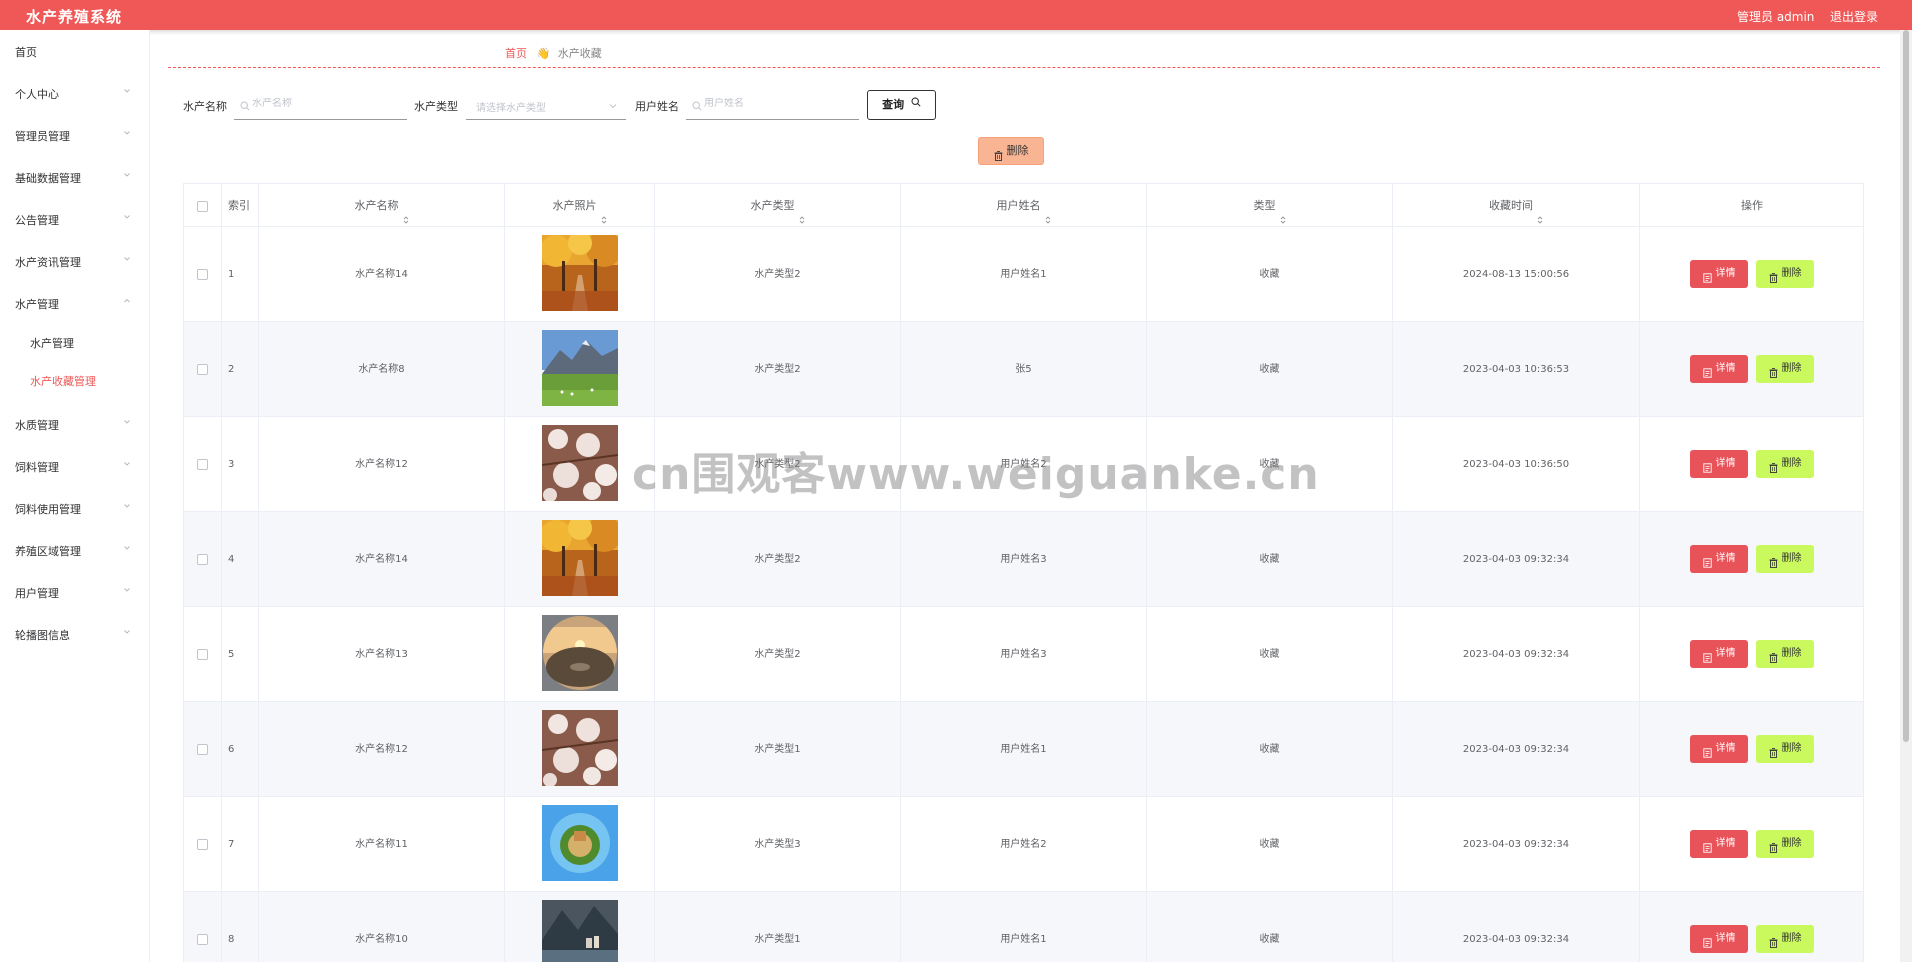  What do you see at coordinates (75, 135) in the screenshot?
I see `sidebar-item-2: 管理员管理` at bounding box center [75, 135].